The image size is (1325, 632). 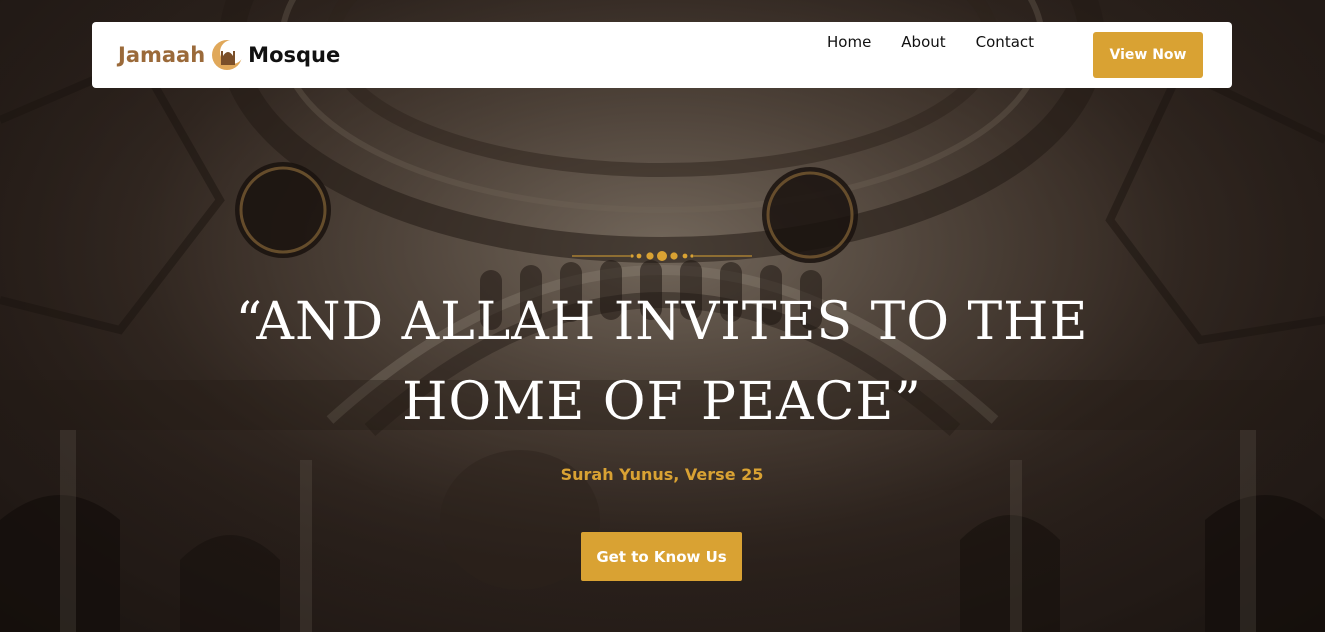 What do you see at coordinates (662, 362) in the screenshot?
I see `hero-headline: “AND ALLAH INVITES TO THE HOME OF PEACE”` at bounding box center [662, 362].